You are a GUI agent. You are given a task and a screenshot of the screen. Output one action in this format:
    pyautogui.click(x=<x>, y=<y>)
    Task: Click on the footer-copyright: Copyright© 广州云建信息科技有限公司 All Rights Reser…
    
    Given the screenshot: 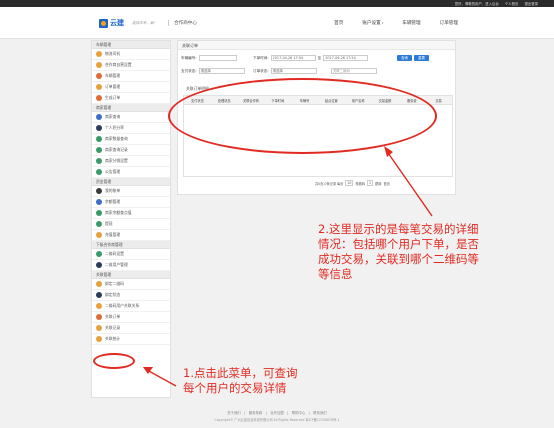 What is the action you would take?
    pyautogui.click(x=277, y=420)
    